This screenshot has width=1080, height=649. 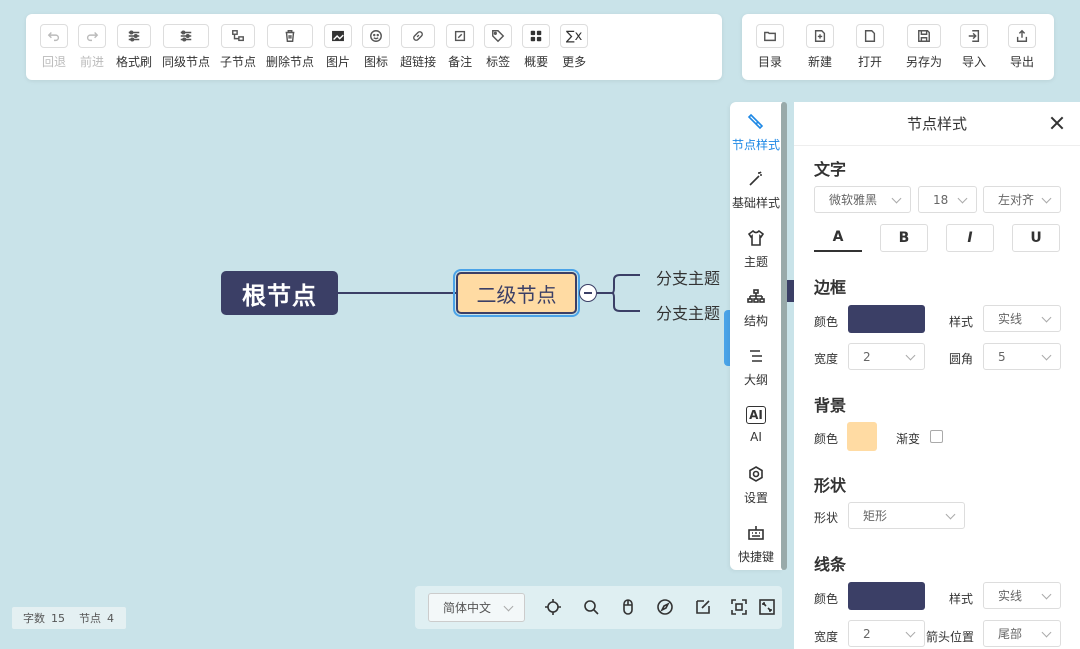 What do you see at coordinates (862, 436) in the screenshot?
I see `bg-color-swatch` at bounding box center [862, 436].